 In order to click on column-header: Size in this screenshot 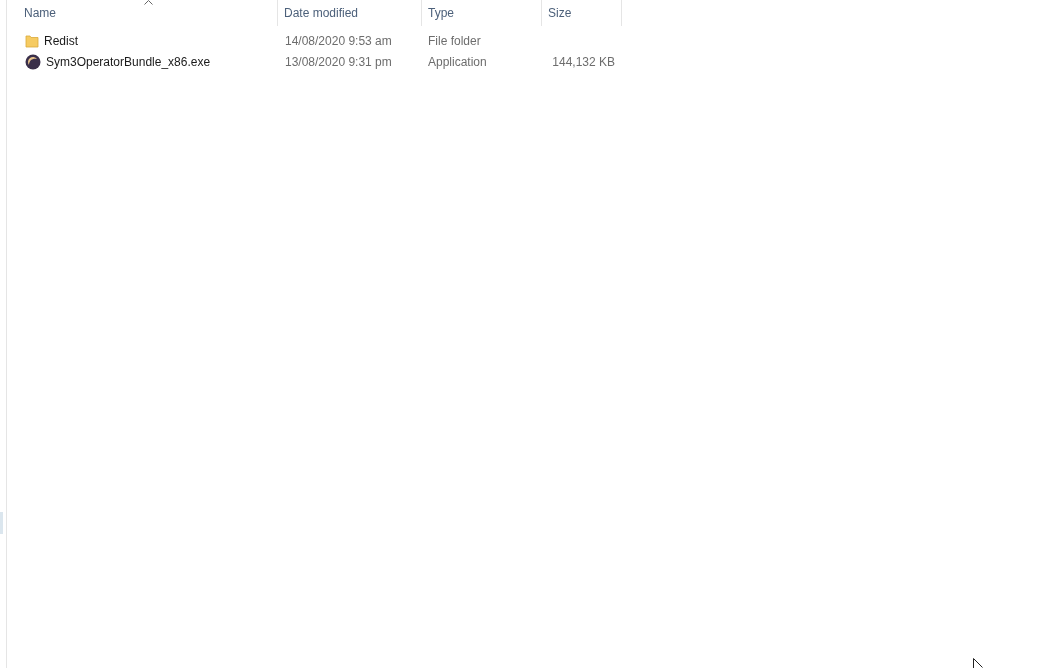, I will do `click(560, 13)`.